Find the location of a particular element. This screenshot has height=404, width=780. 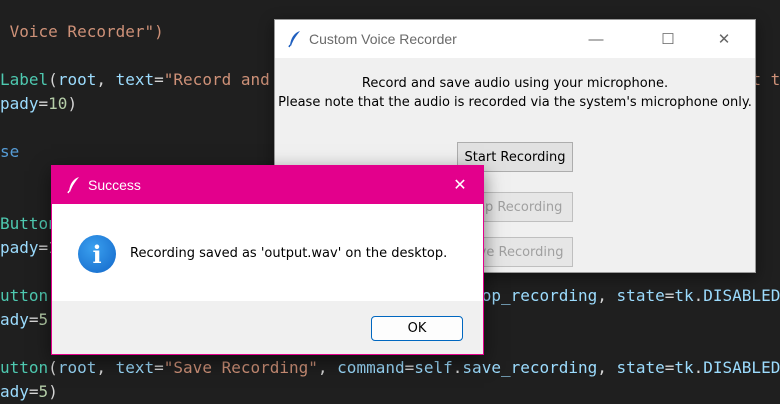

minimize-icon: — is located at coordinates (596, 39).